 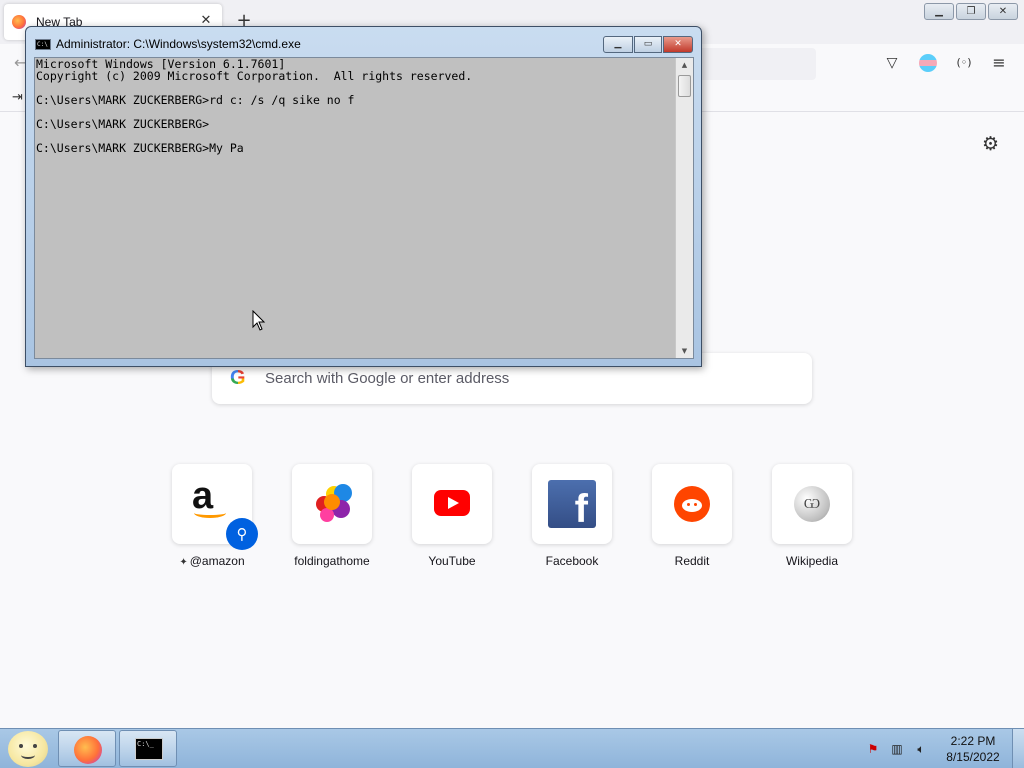 What do you see at coordinates (684, 351) in the screenshot?
I see `scroll-down-arrow-icon: ▼` at bounding box center [684, 351].